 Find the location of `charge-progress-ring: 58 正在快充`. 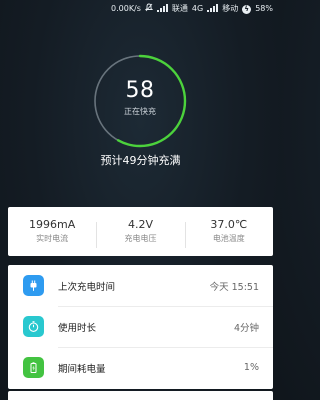

charge-progress-ring: 58 正在快充 is located at coordinates (140, 101).